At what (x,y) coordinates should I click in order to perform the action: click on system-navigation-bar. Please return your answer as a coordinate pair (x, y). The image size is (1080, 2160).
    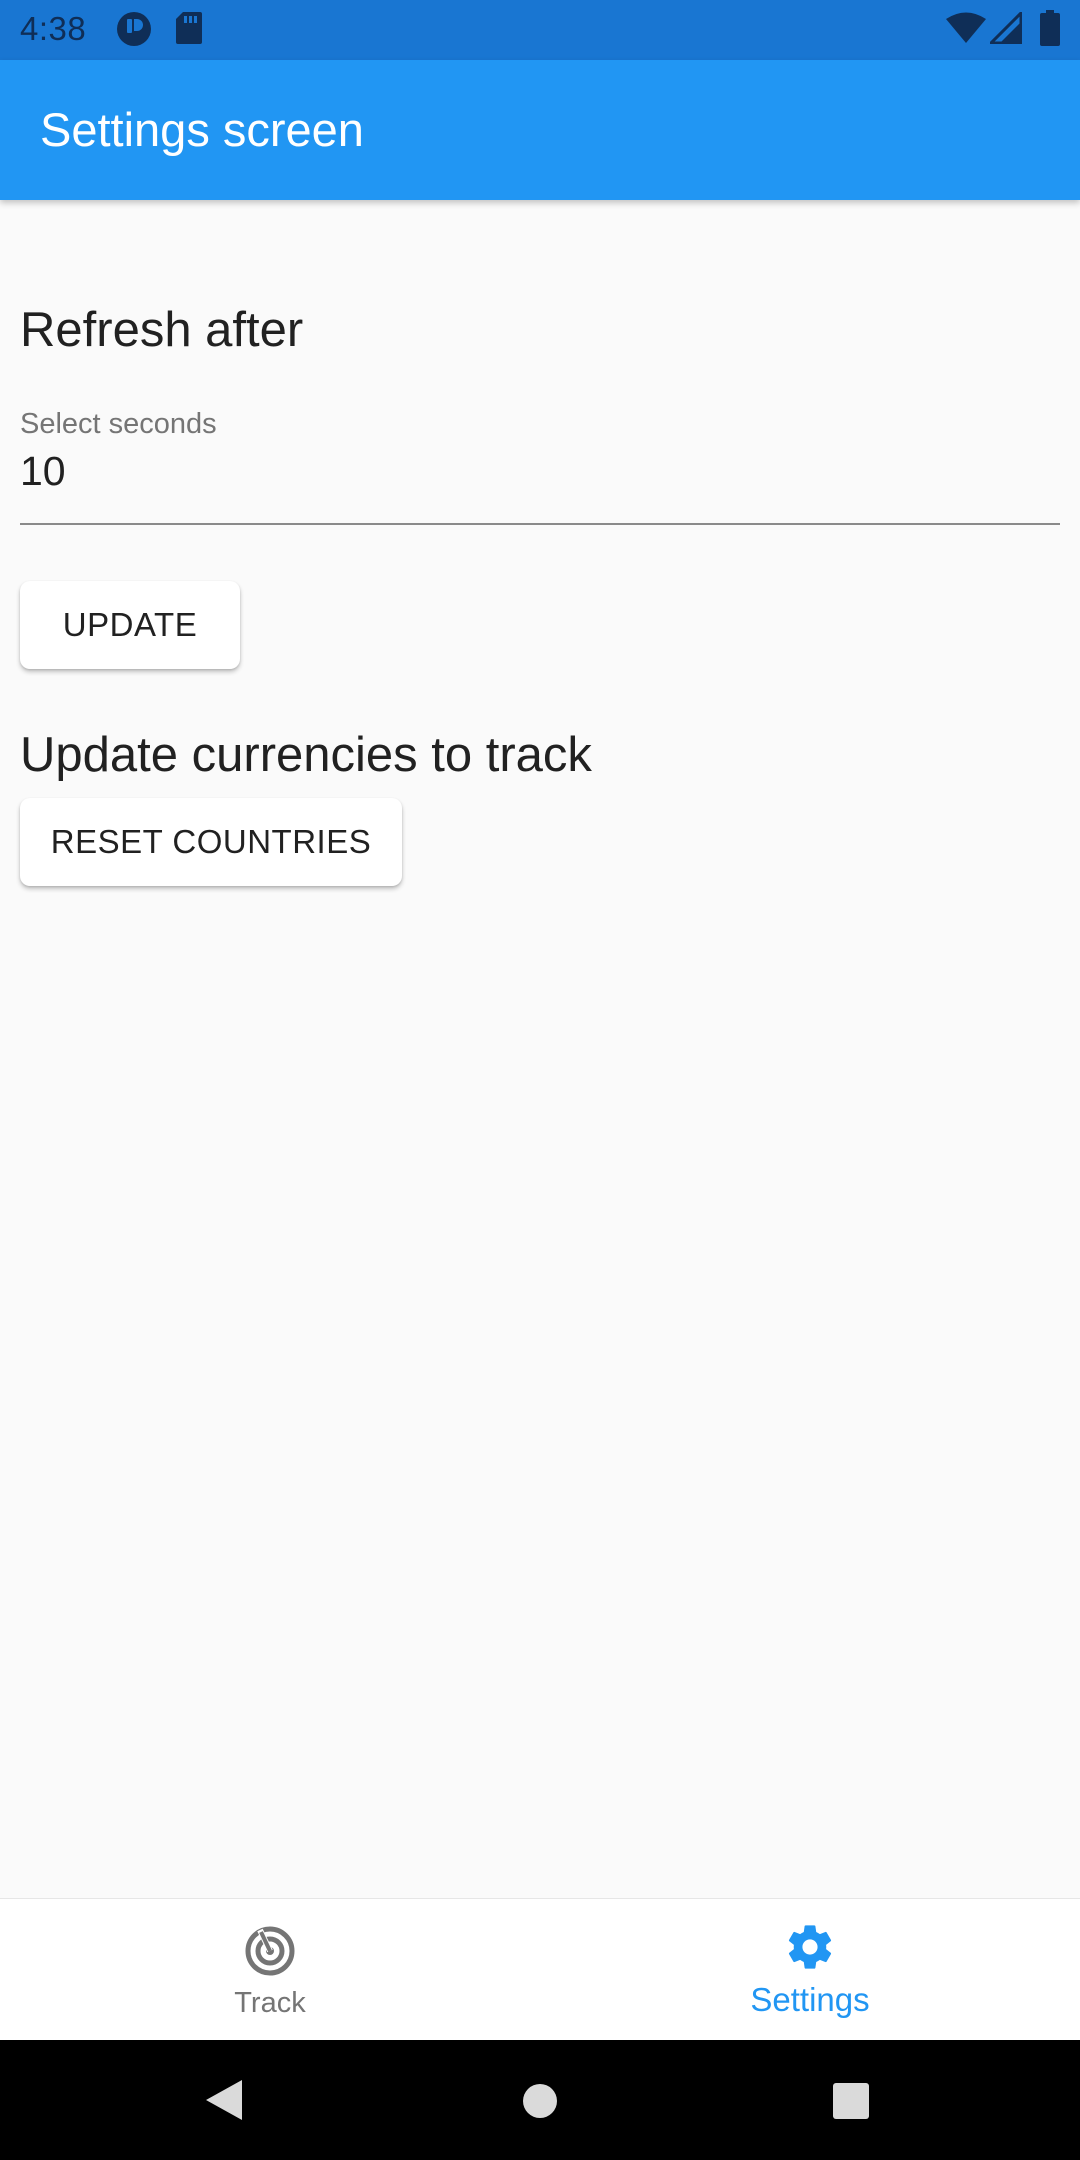
    Looking at the image, I should click on (540, 2100).